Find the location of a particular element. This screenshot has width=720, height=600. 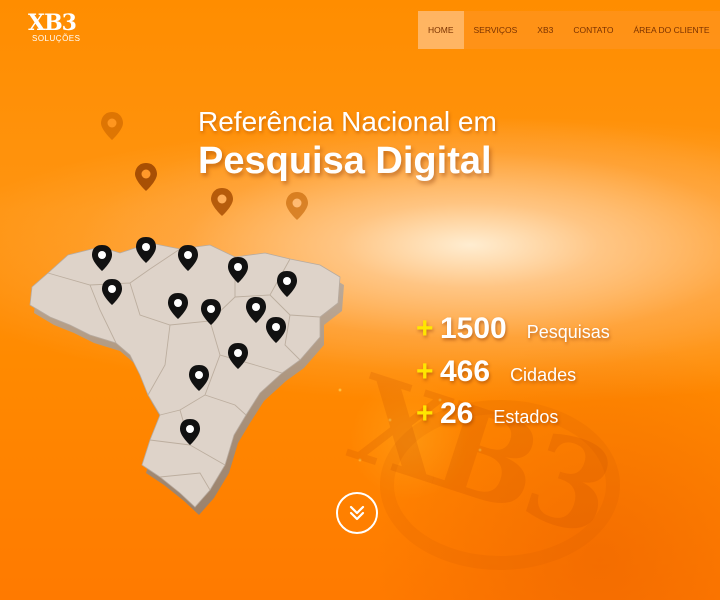

nav-item-servicos: Serviços is located at coordinates (496, 30).